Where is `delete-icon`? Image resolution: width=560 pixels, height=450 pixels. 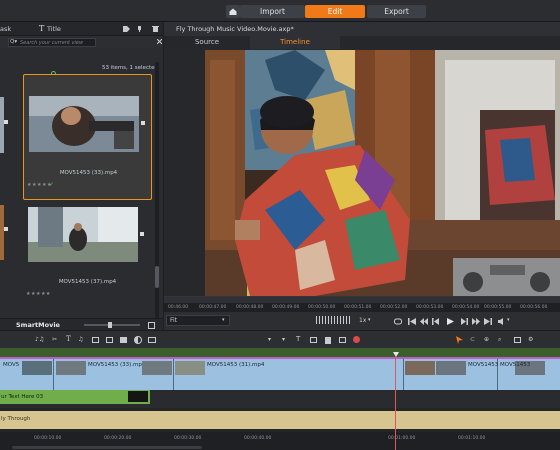
delete-icon is located at coordinates (328, 340).